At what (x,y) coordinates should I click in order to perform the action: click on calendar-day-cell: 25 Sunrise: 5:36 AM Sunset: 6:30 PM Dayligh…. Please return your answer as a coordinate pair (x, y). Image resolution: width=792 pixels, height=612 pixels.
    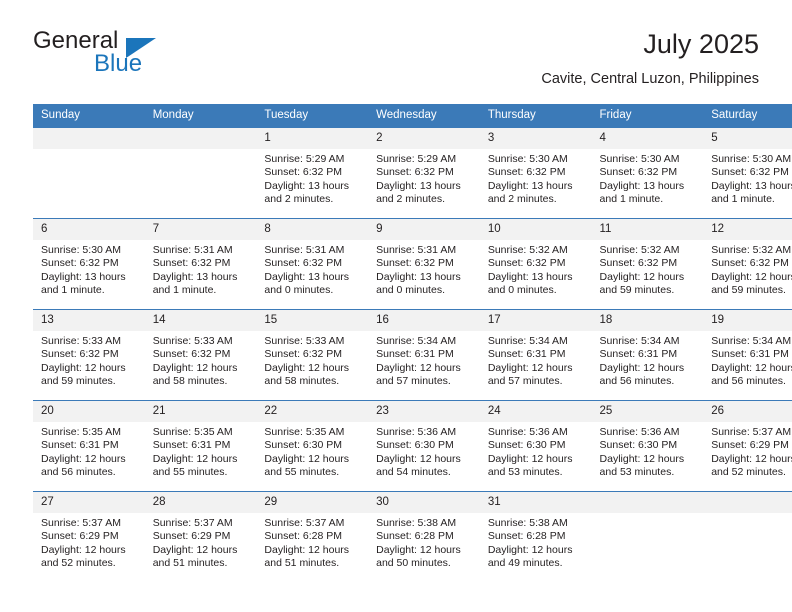
    Looking at the image, I should click on (647, 446).